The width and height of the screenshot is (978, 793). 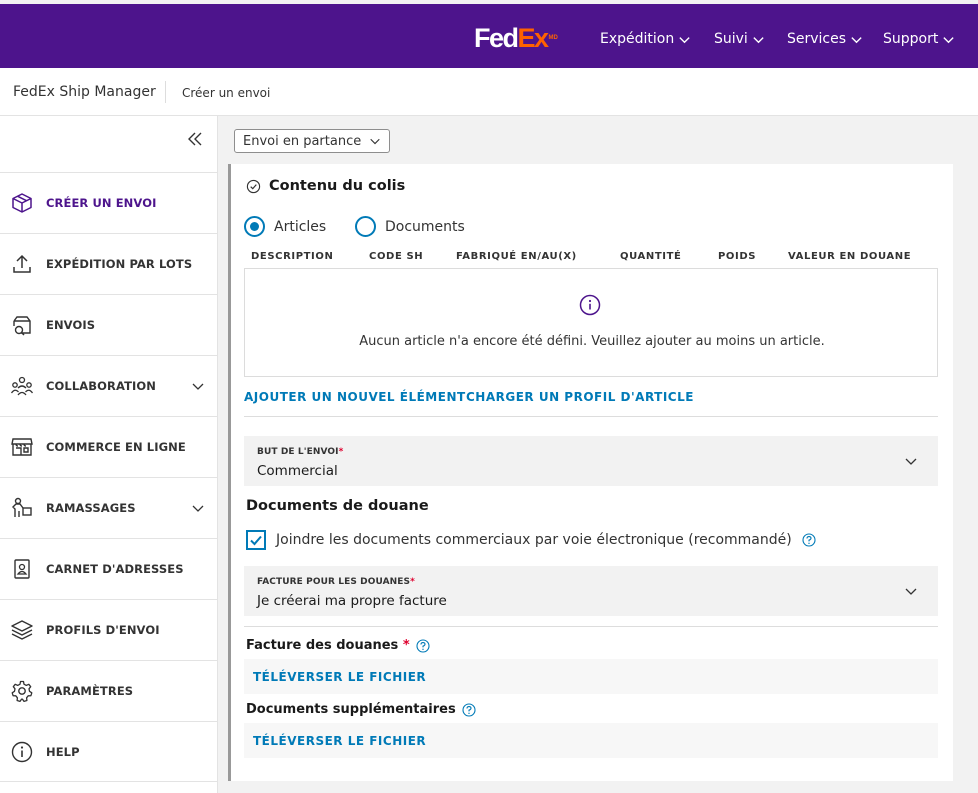 I want to click on sidebar-item-label: ENVOIS, so click(x=71, y=325).